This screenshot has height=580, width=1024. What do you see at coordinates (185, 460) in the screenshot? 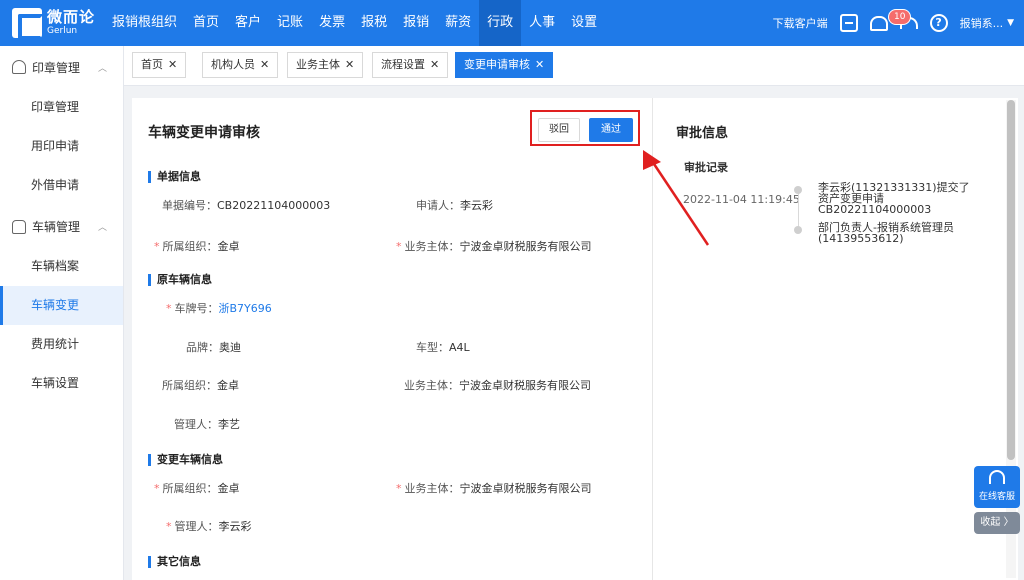
I see `section-change-vehicle: 变更车辆信息` at bounding box center [185, 460].